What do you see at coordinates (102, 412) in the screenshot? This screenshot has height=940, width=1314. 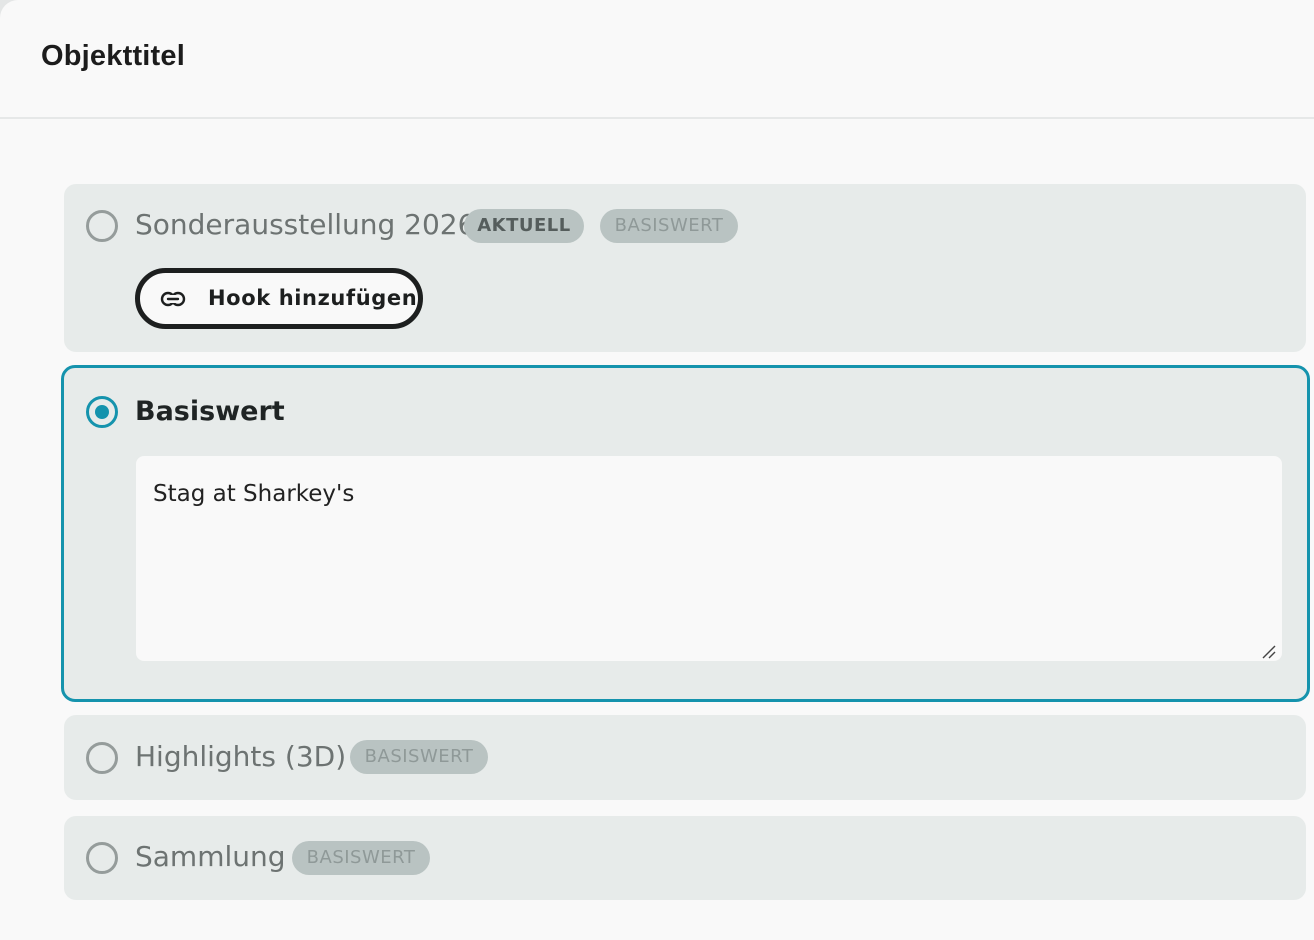 I see `option-radio-selected` at bounding box center [102, 412].